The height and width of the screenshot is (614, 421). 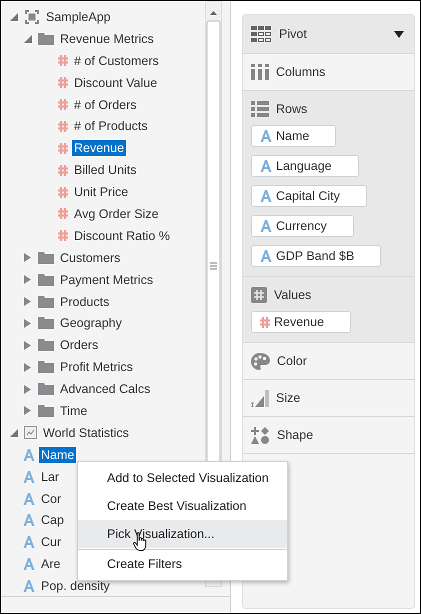 What do you see at coordinates (107, 280) in the screenshot?
I see `tree-item: Payment Metrics` at bounding box center [107, 280].